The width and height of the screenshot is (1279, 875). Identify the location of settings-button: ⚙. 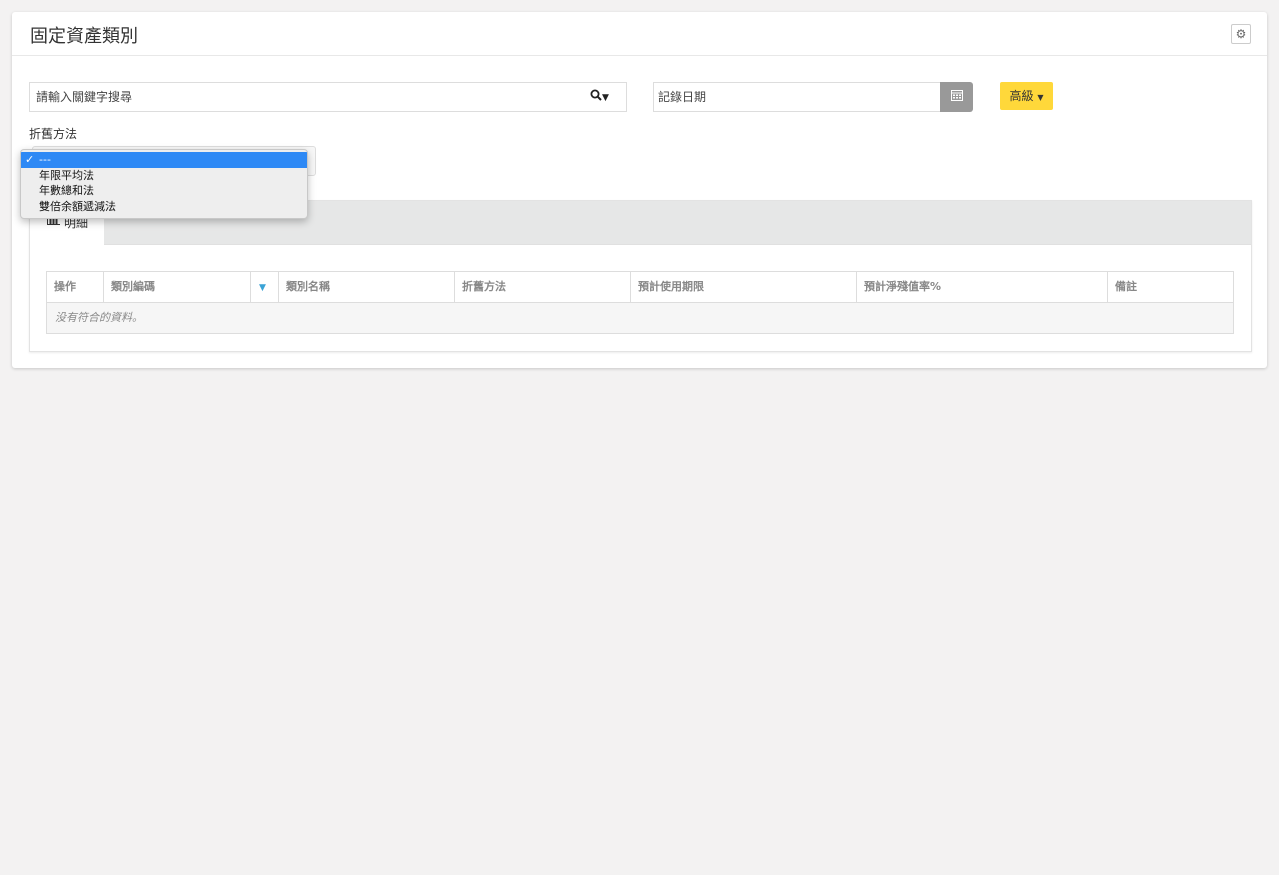
(1241, 34).